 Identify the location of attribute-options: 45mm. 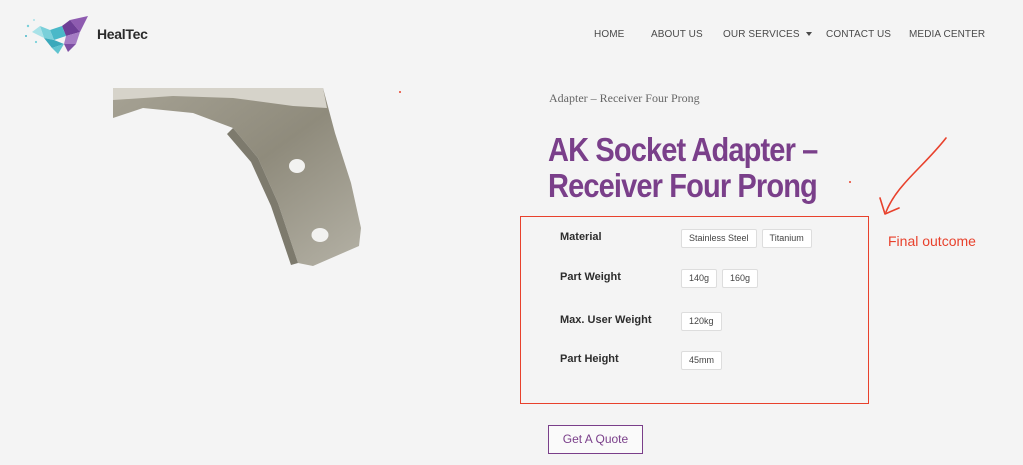
(704, 360).